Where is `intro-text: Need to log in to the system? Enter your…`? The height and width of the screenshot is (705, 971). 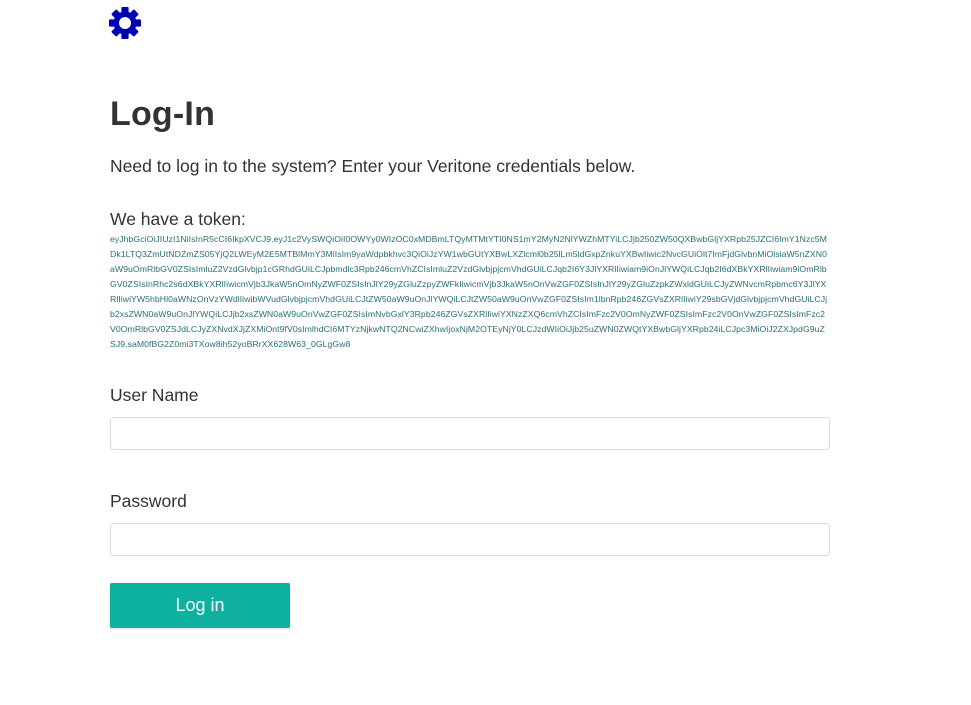 intro-text: Need to log in to the system? Enter your… is located at coordinates (373, 166).